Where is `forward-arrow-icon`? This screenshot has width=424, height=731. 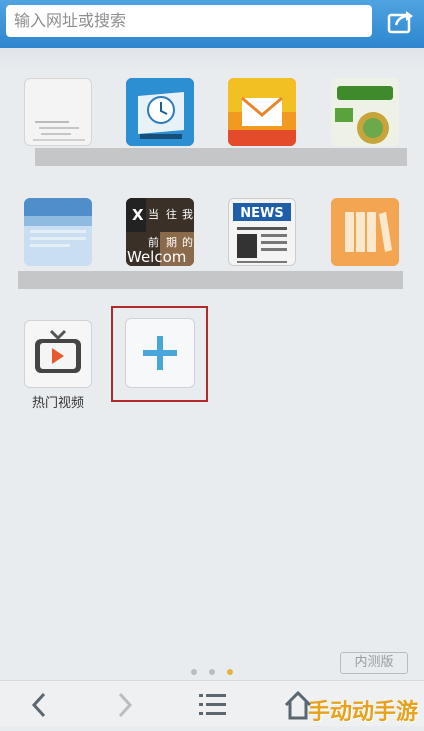
forward-arrow-icon is located at coordinates (126, 704).